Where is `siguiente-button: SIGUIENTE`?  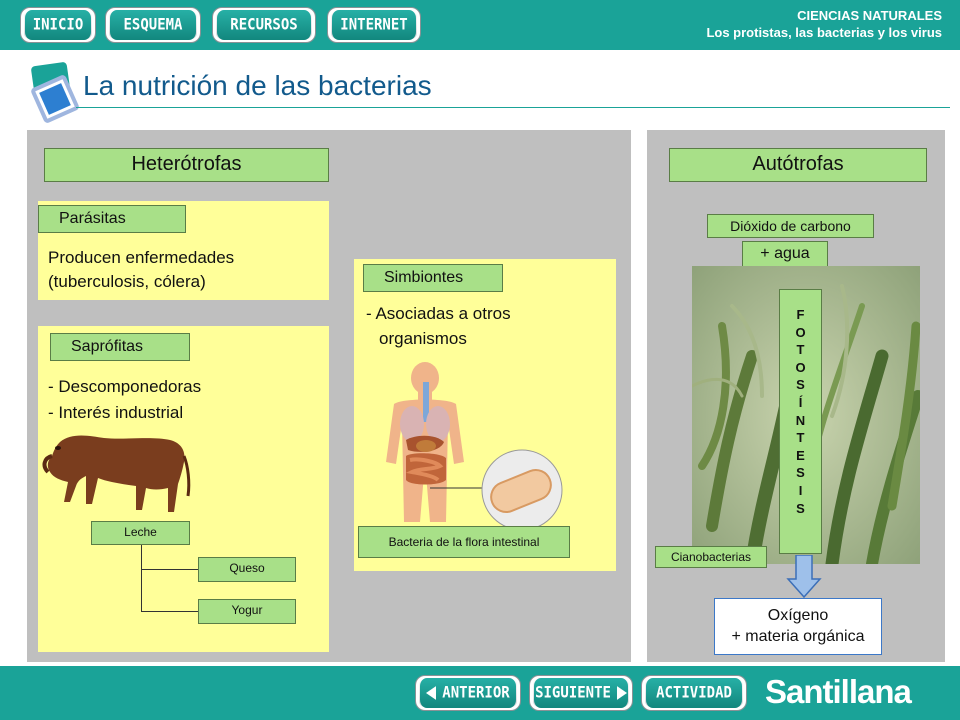 siguiente-button: SIGUIENTE is located at coordinates (581, 693).